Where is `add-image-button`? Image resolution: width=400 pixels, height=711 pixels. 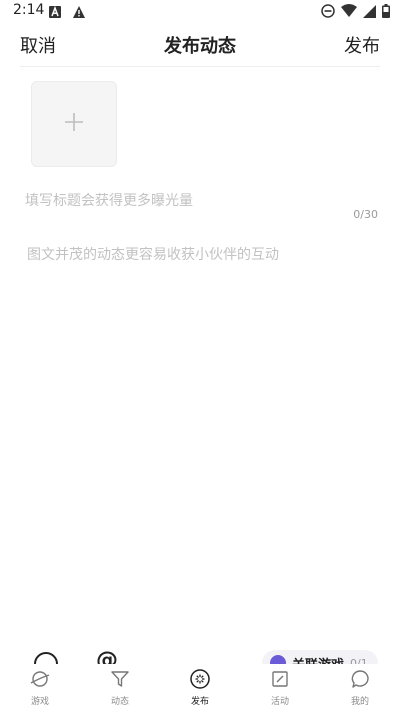
add-image-button is located at coordinates (74, 124).